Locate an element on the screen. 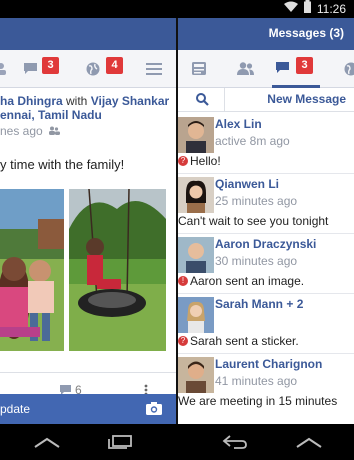 The height and width of the screenshot is (460, 354). tab-notifications: 4 is located at coordinates (107, 69).